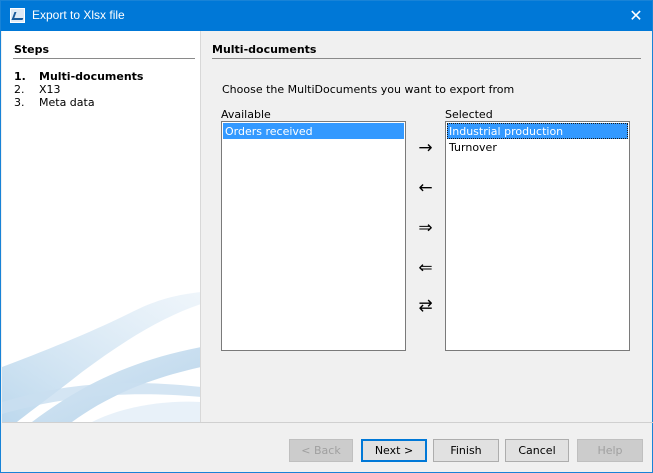 This screenshot has width=653, height=473. Describe the element at coordinates (50, 89) in the screenshot. I see `step-label: X13` at that location.